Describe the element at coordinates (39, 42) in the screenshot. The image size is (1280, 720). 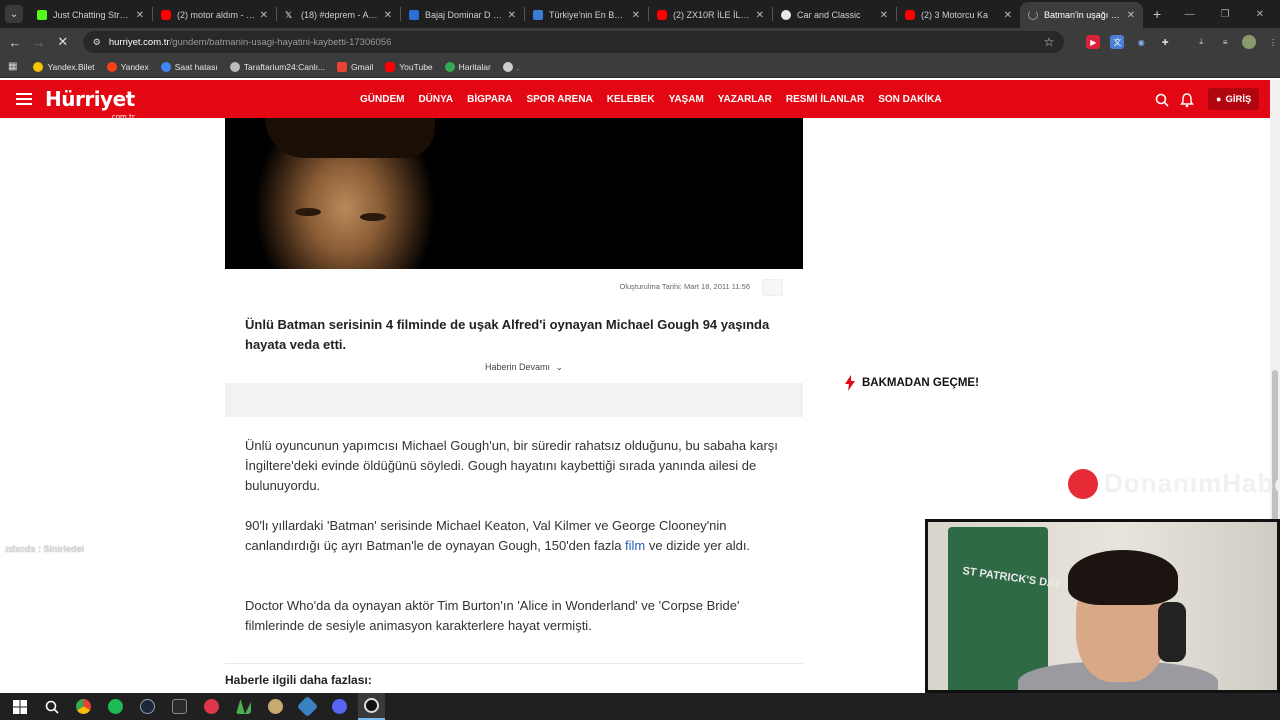
I see `forward-icon: →` at that location.